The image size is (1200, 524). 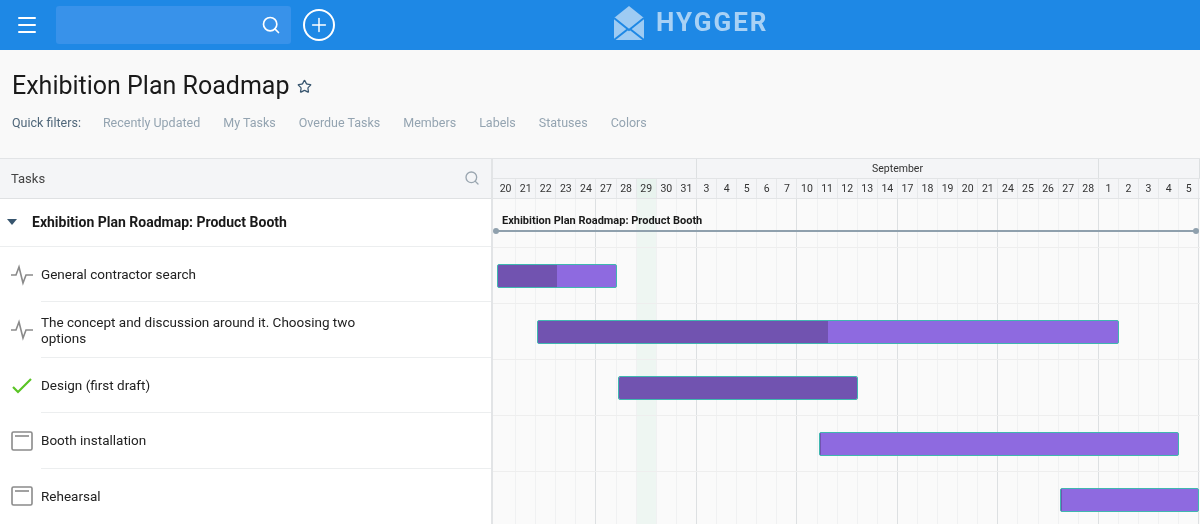 I want to click on tasks-header: Tasks, so click(x=28, y=178).